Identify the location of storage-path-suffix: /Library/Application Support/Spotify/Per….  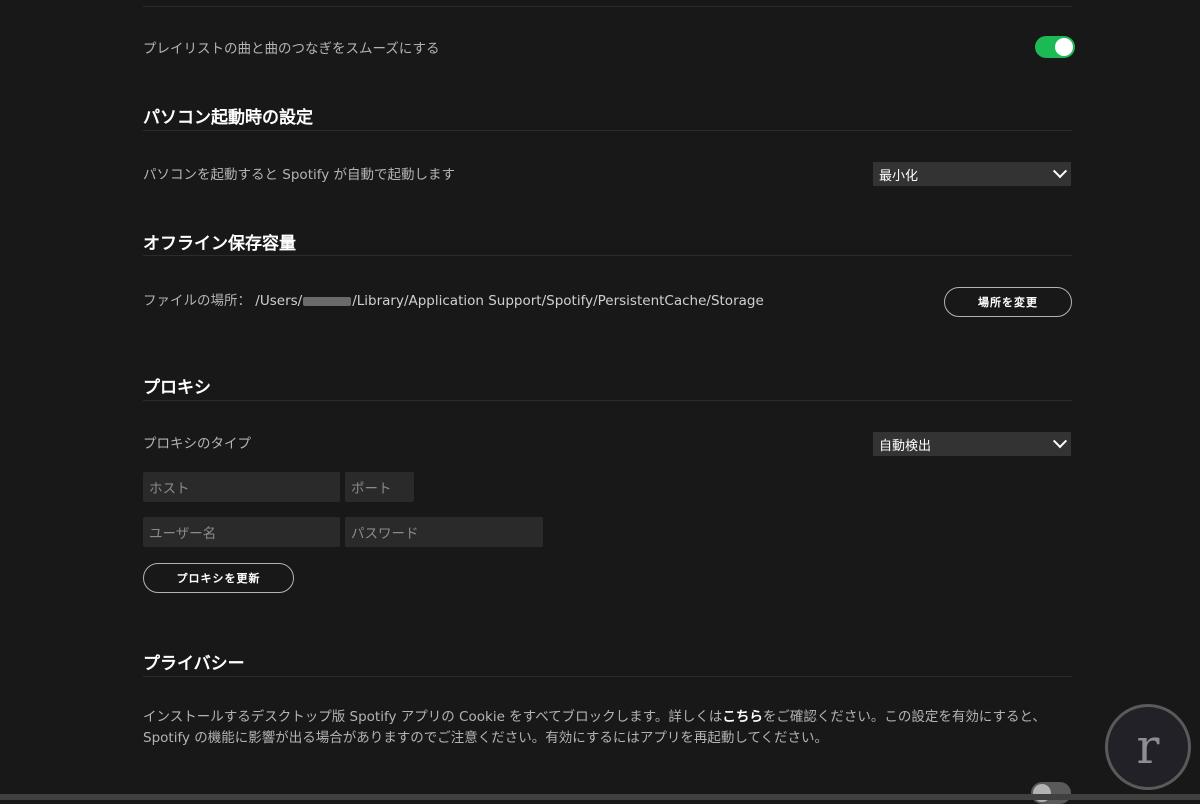
(558, 301).